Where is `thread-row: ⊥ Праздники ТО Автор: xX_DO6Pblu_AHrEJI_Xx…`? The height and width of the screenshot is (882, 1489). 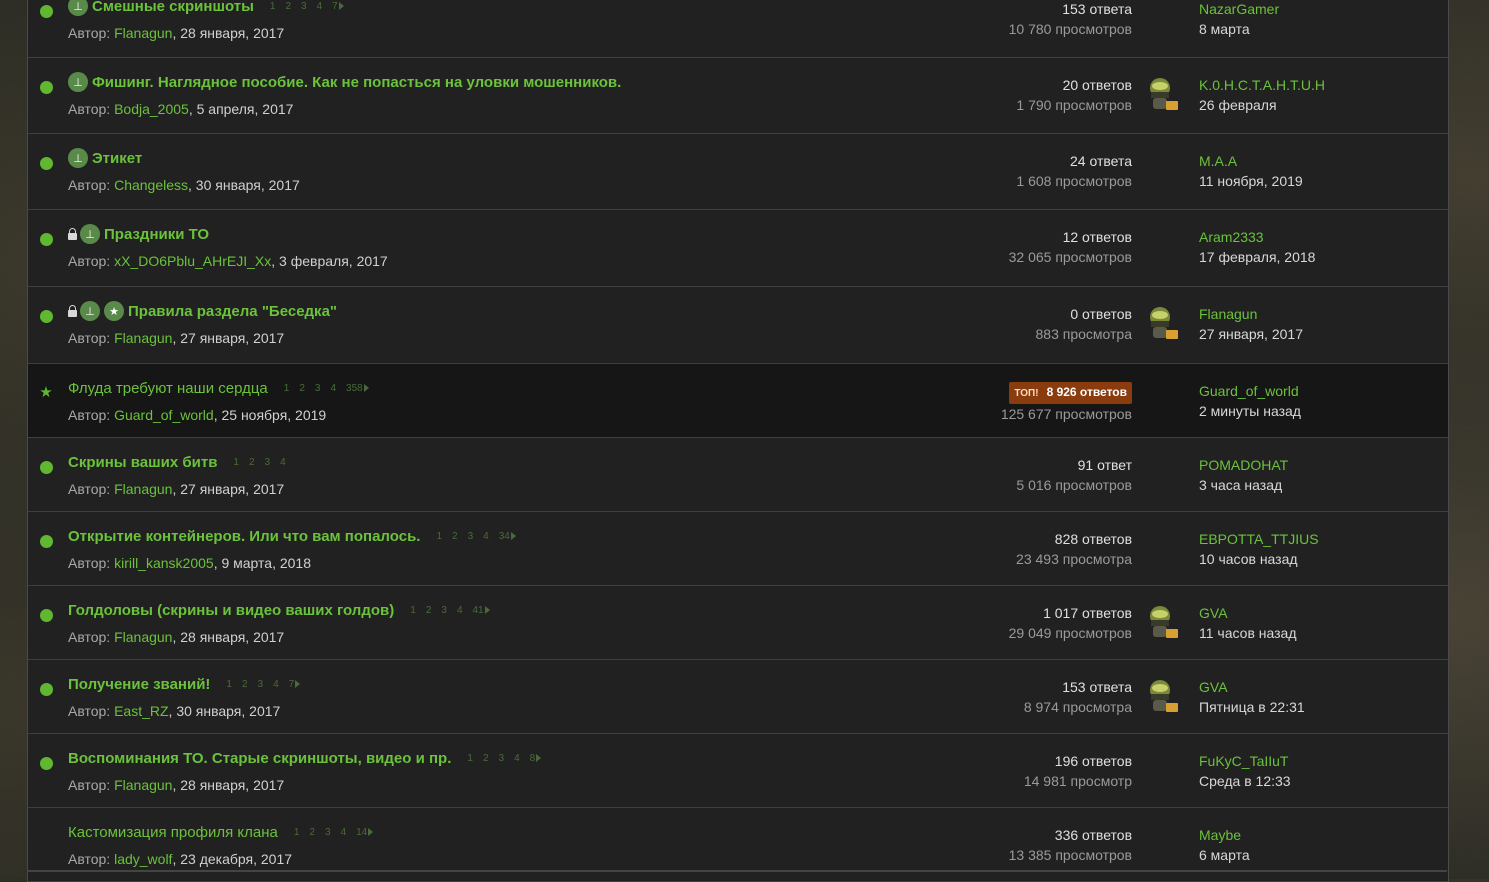
thread-row: ⊥ Праздники ТО Автор: xX_DO6Pblu_AHrEJI_Xx… is located at coordinates (738, 248).